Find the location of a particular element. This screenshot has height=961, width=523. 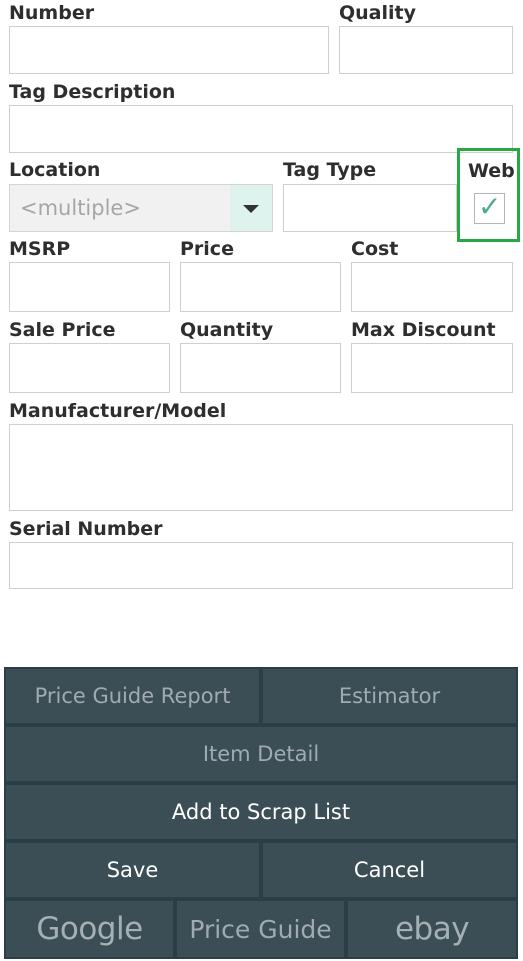

item-detail-button: Item Detail is located at coordinates (261, 754).